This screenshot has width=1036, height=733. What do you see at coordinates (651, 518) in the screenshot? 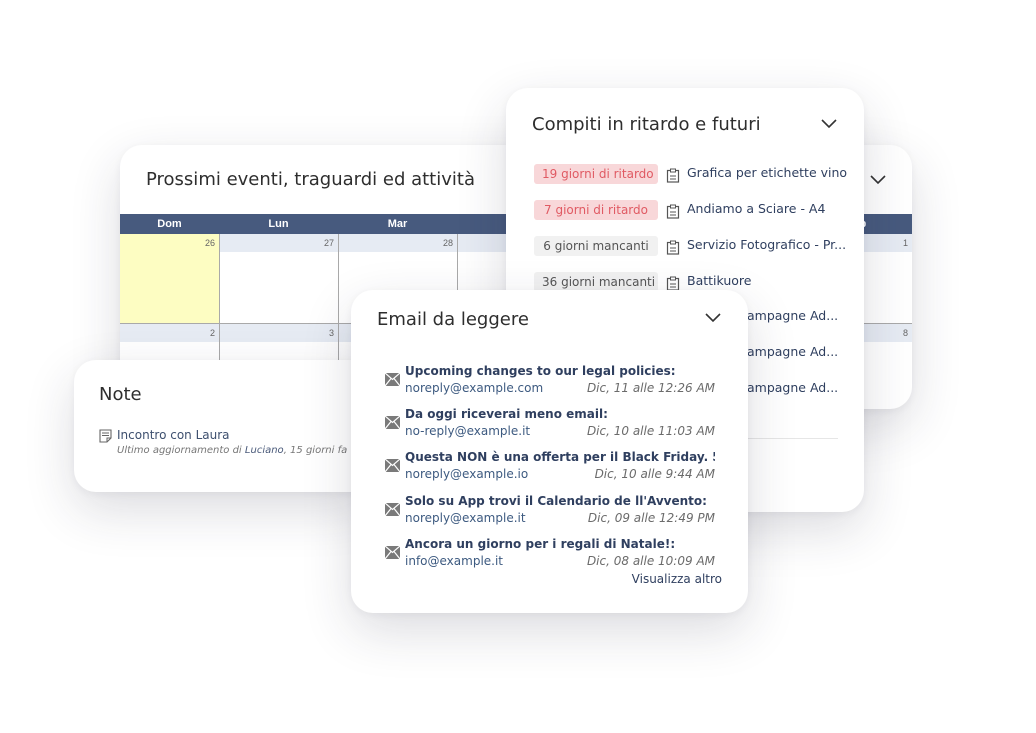
I see `email-date: Dic, 09 alle 12:49 PM` at bounding box center [651, 518].